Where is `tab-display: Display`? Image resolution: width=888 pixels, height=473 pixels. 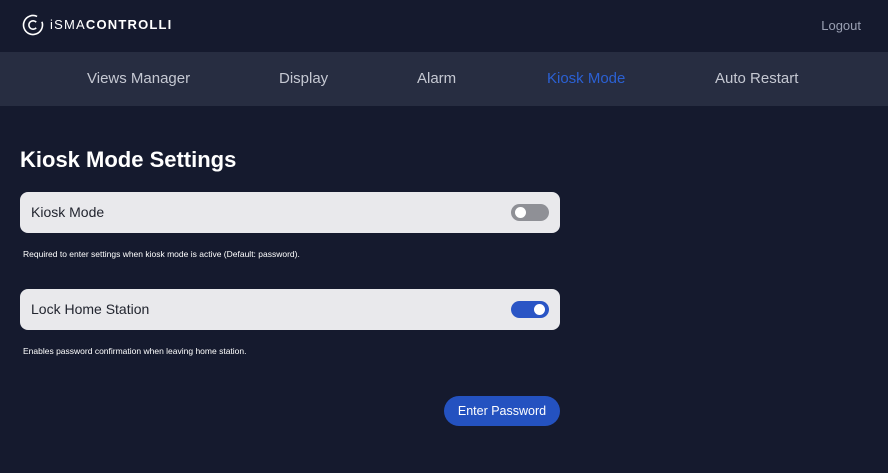 tab-display: Display is located at coordinates (303, 79).